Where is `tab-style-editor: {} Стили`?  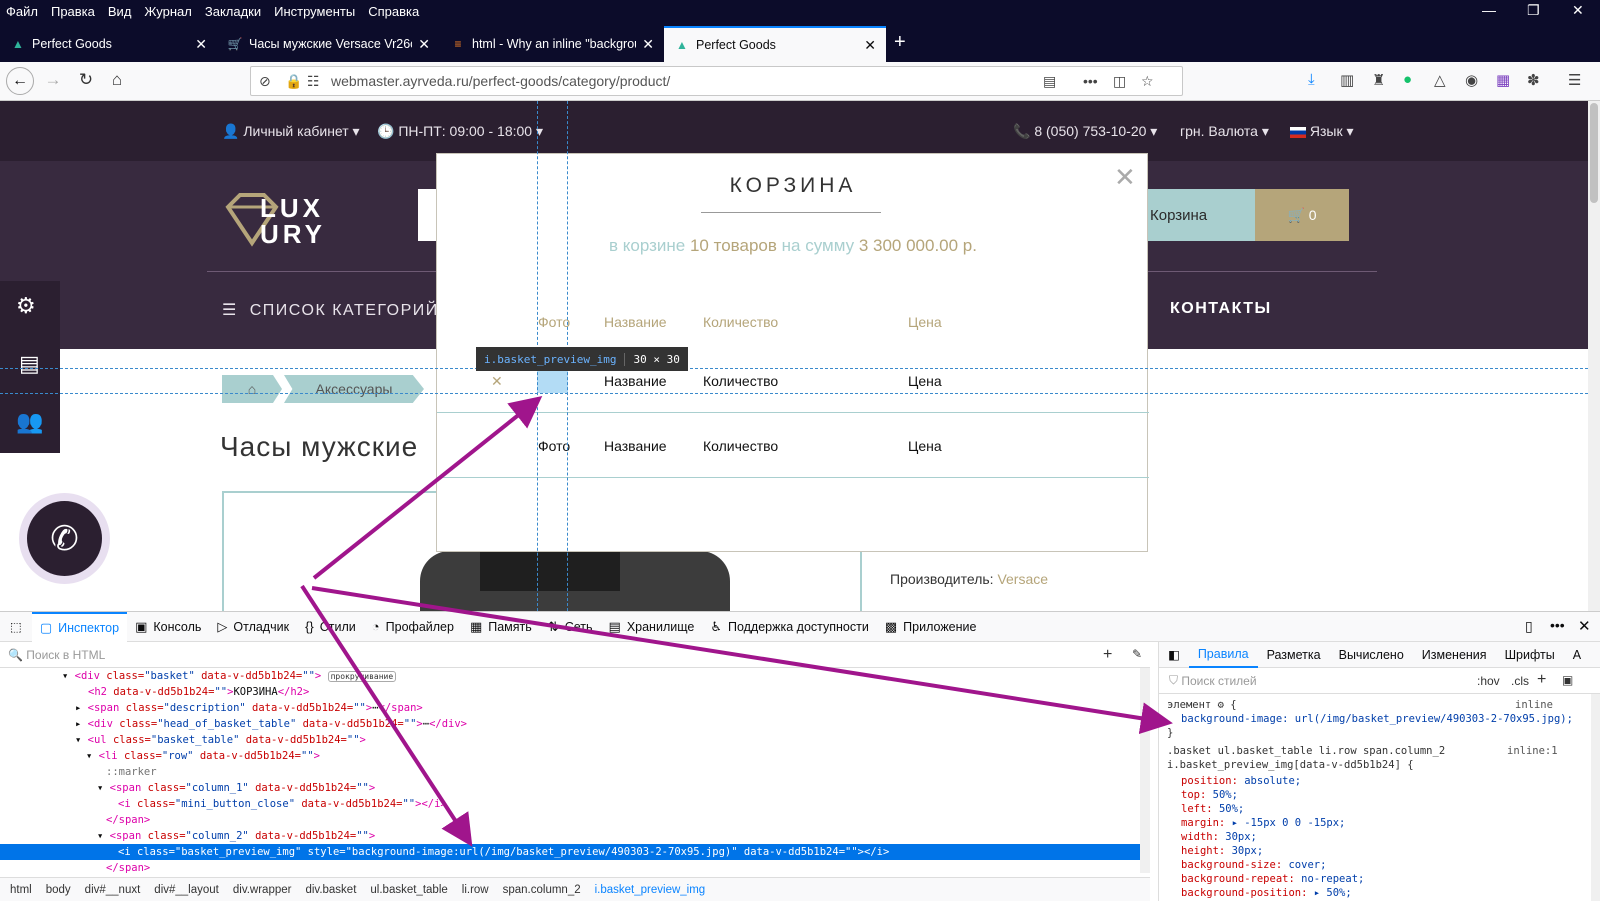
tab-style-editor: {} Стили is located at coordinates (330, 627).